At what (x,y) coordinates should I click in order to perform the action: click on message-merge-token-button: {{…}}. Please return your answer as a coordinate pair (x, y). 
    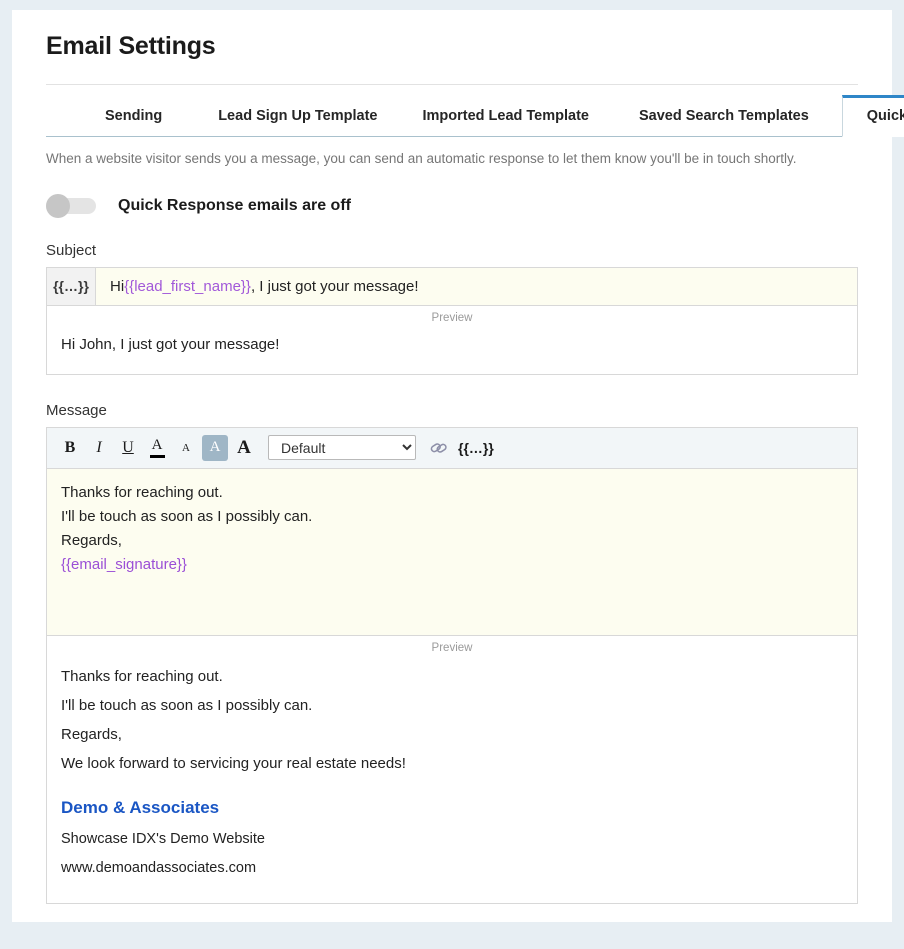
    Looking at the image, I should click on (476, 448).